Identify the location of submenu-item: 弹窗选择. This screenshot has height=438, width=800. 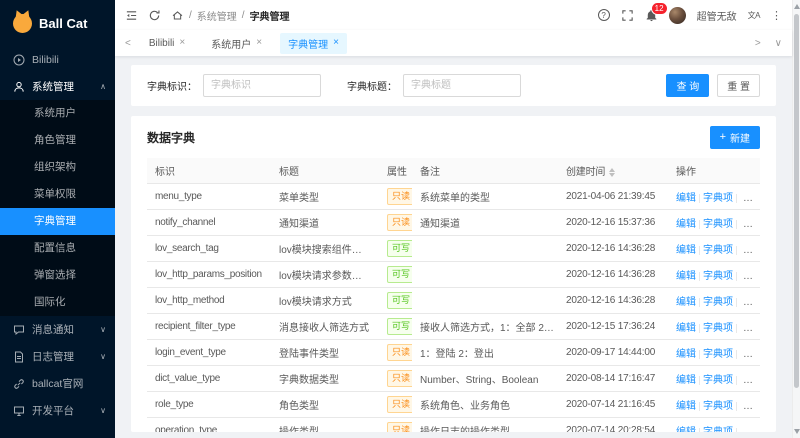
(57, 275).